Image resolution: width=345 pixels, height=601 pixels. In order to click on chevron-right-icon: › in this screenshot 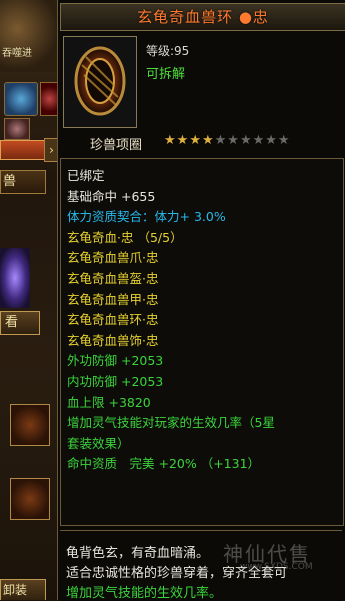, I will do `click(50, 150)`.